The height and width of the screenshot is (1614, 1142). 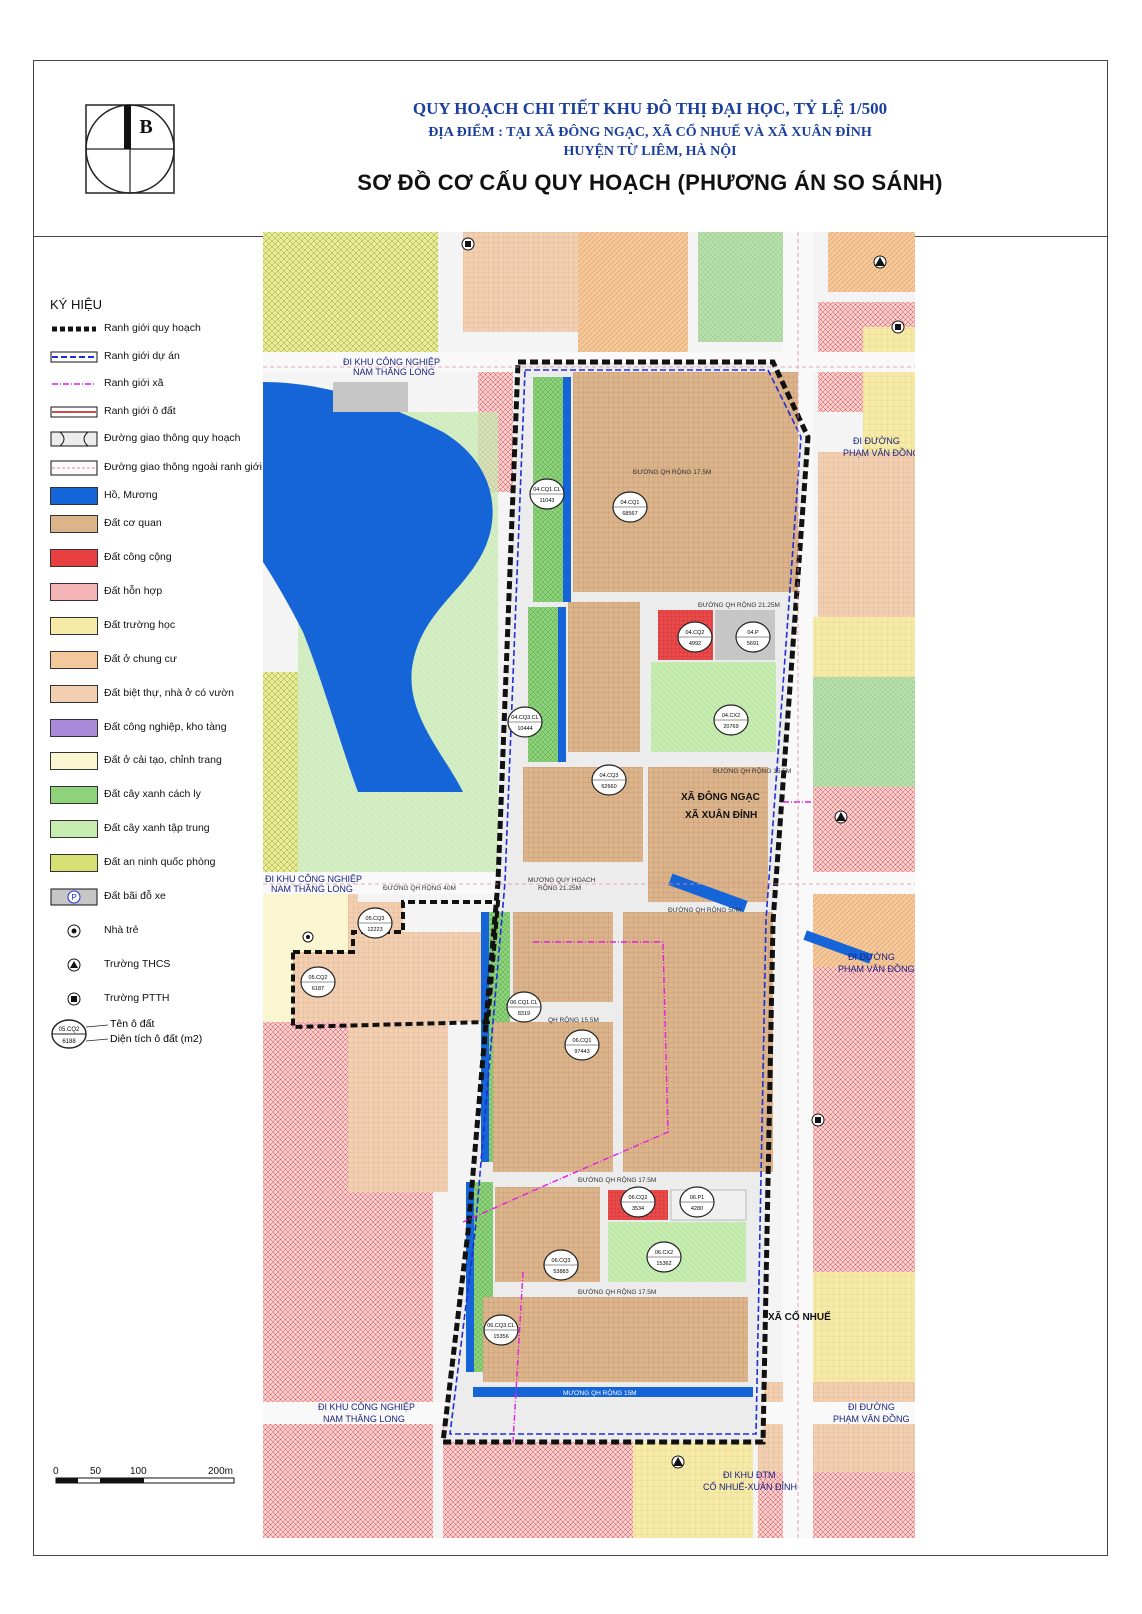 What do you see at coordinates (799, 1316) in the screenshot?
I see `label-commune-co-nhue: XÃ CỔ NHUẾ` at bounding box center [799, 1316].